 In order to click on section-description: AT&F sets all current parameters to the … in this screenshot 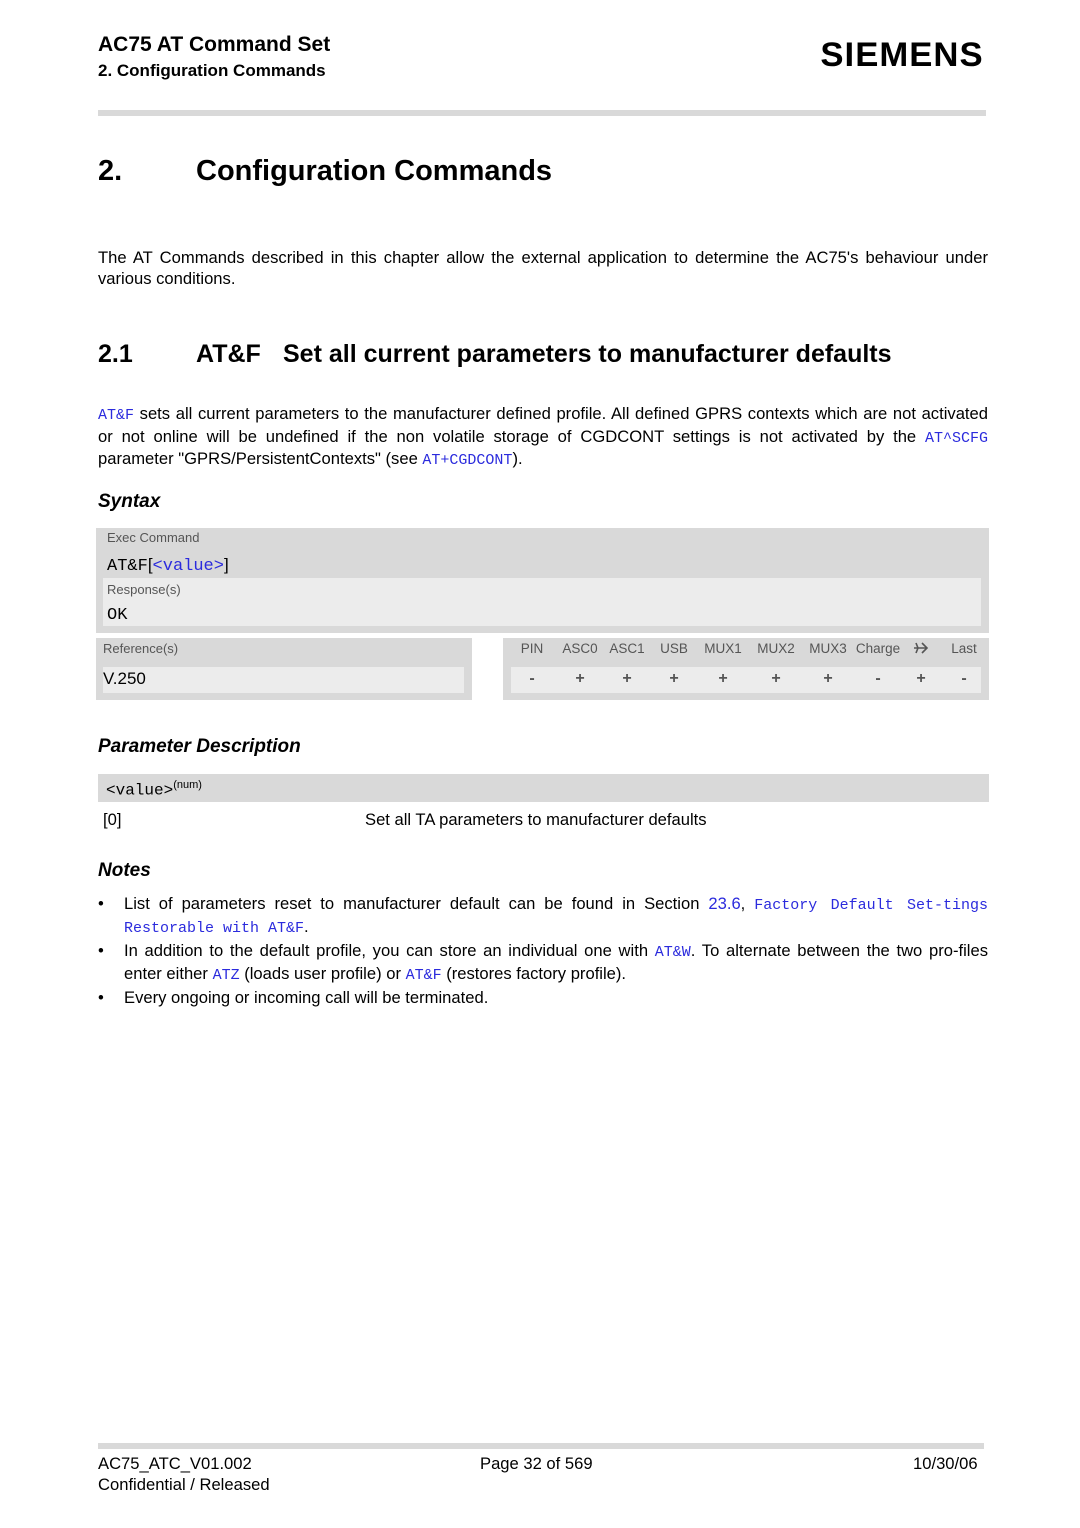, I will do `click(543, 436)`.